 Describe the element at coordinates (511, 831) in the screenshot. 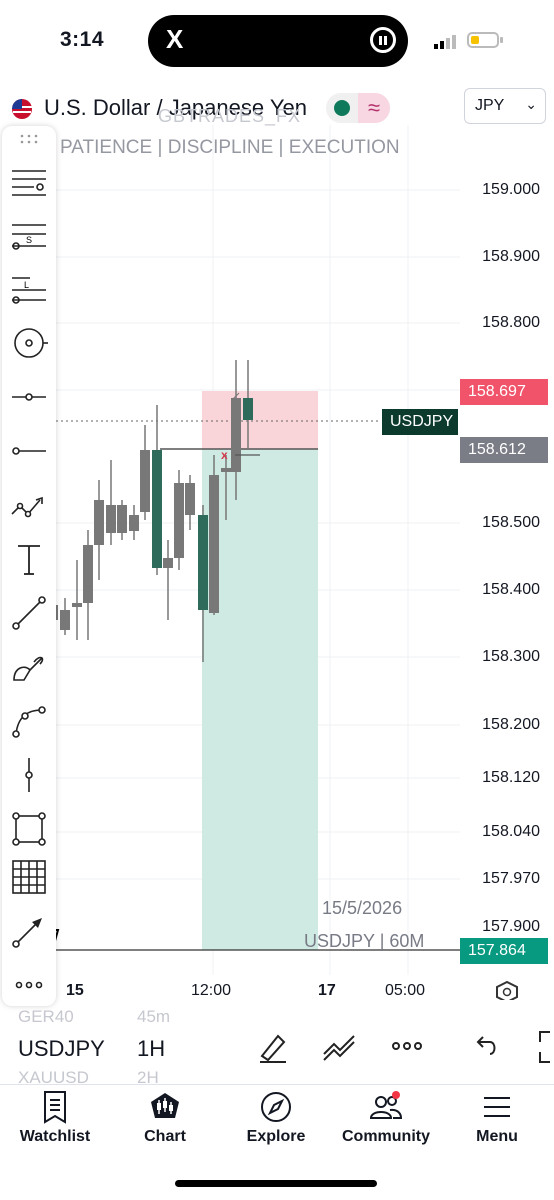

I see `price-tick: 158.040` at that location.